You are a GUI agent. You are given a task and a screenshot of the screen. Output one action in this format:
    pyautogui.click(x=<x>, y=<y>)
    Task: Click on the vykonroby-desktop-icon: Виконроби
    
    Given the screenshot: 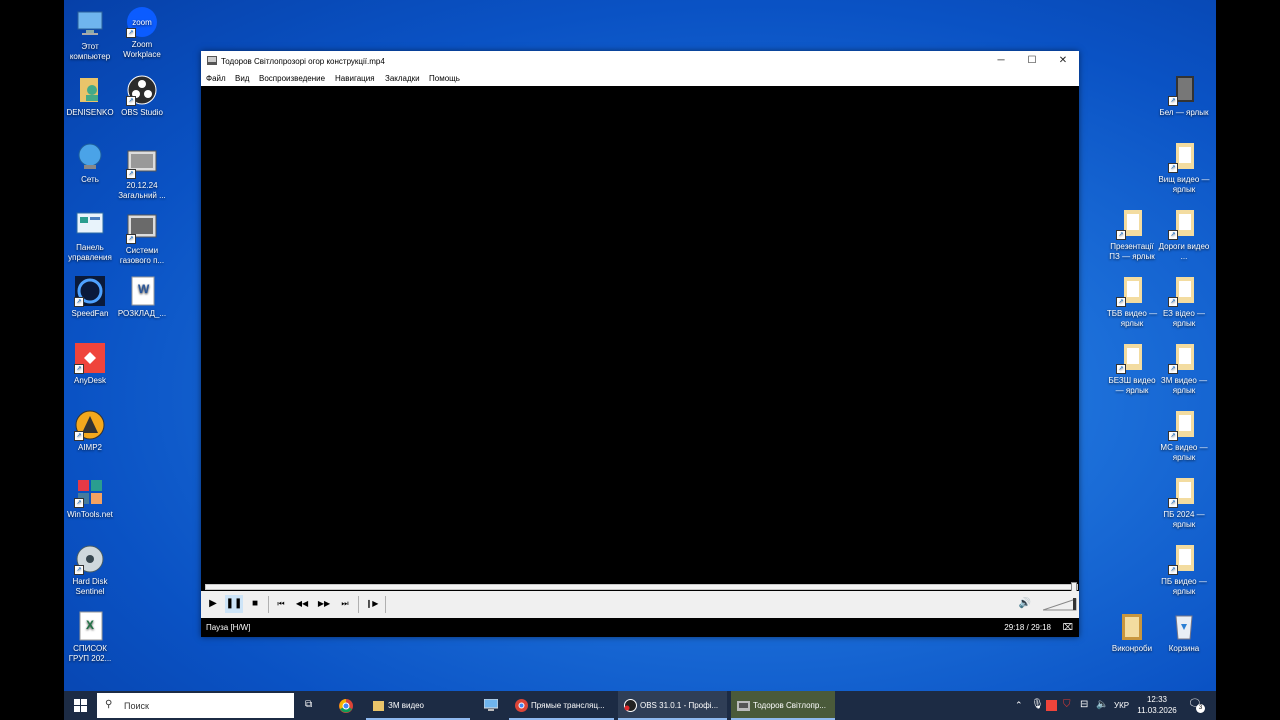 What is the action you would take?
    pyautogui.click(x=1132, y=632)
    